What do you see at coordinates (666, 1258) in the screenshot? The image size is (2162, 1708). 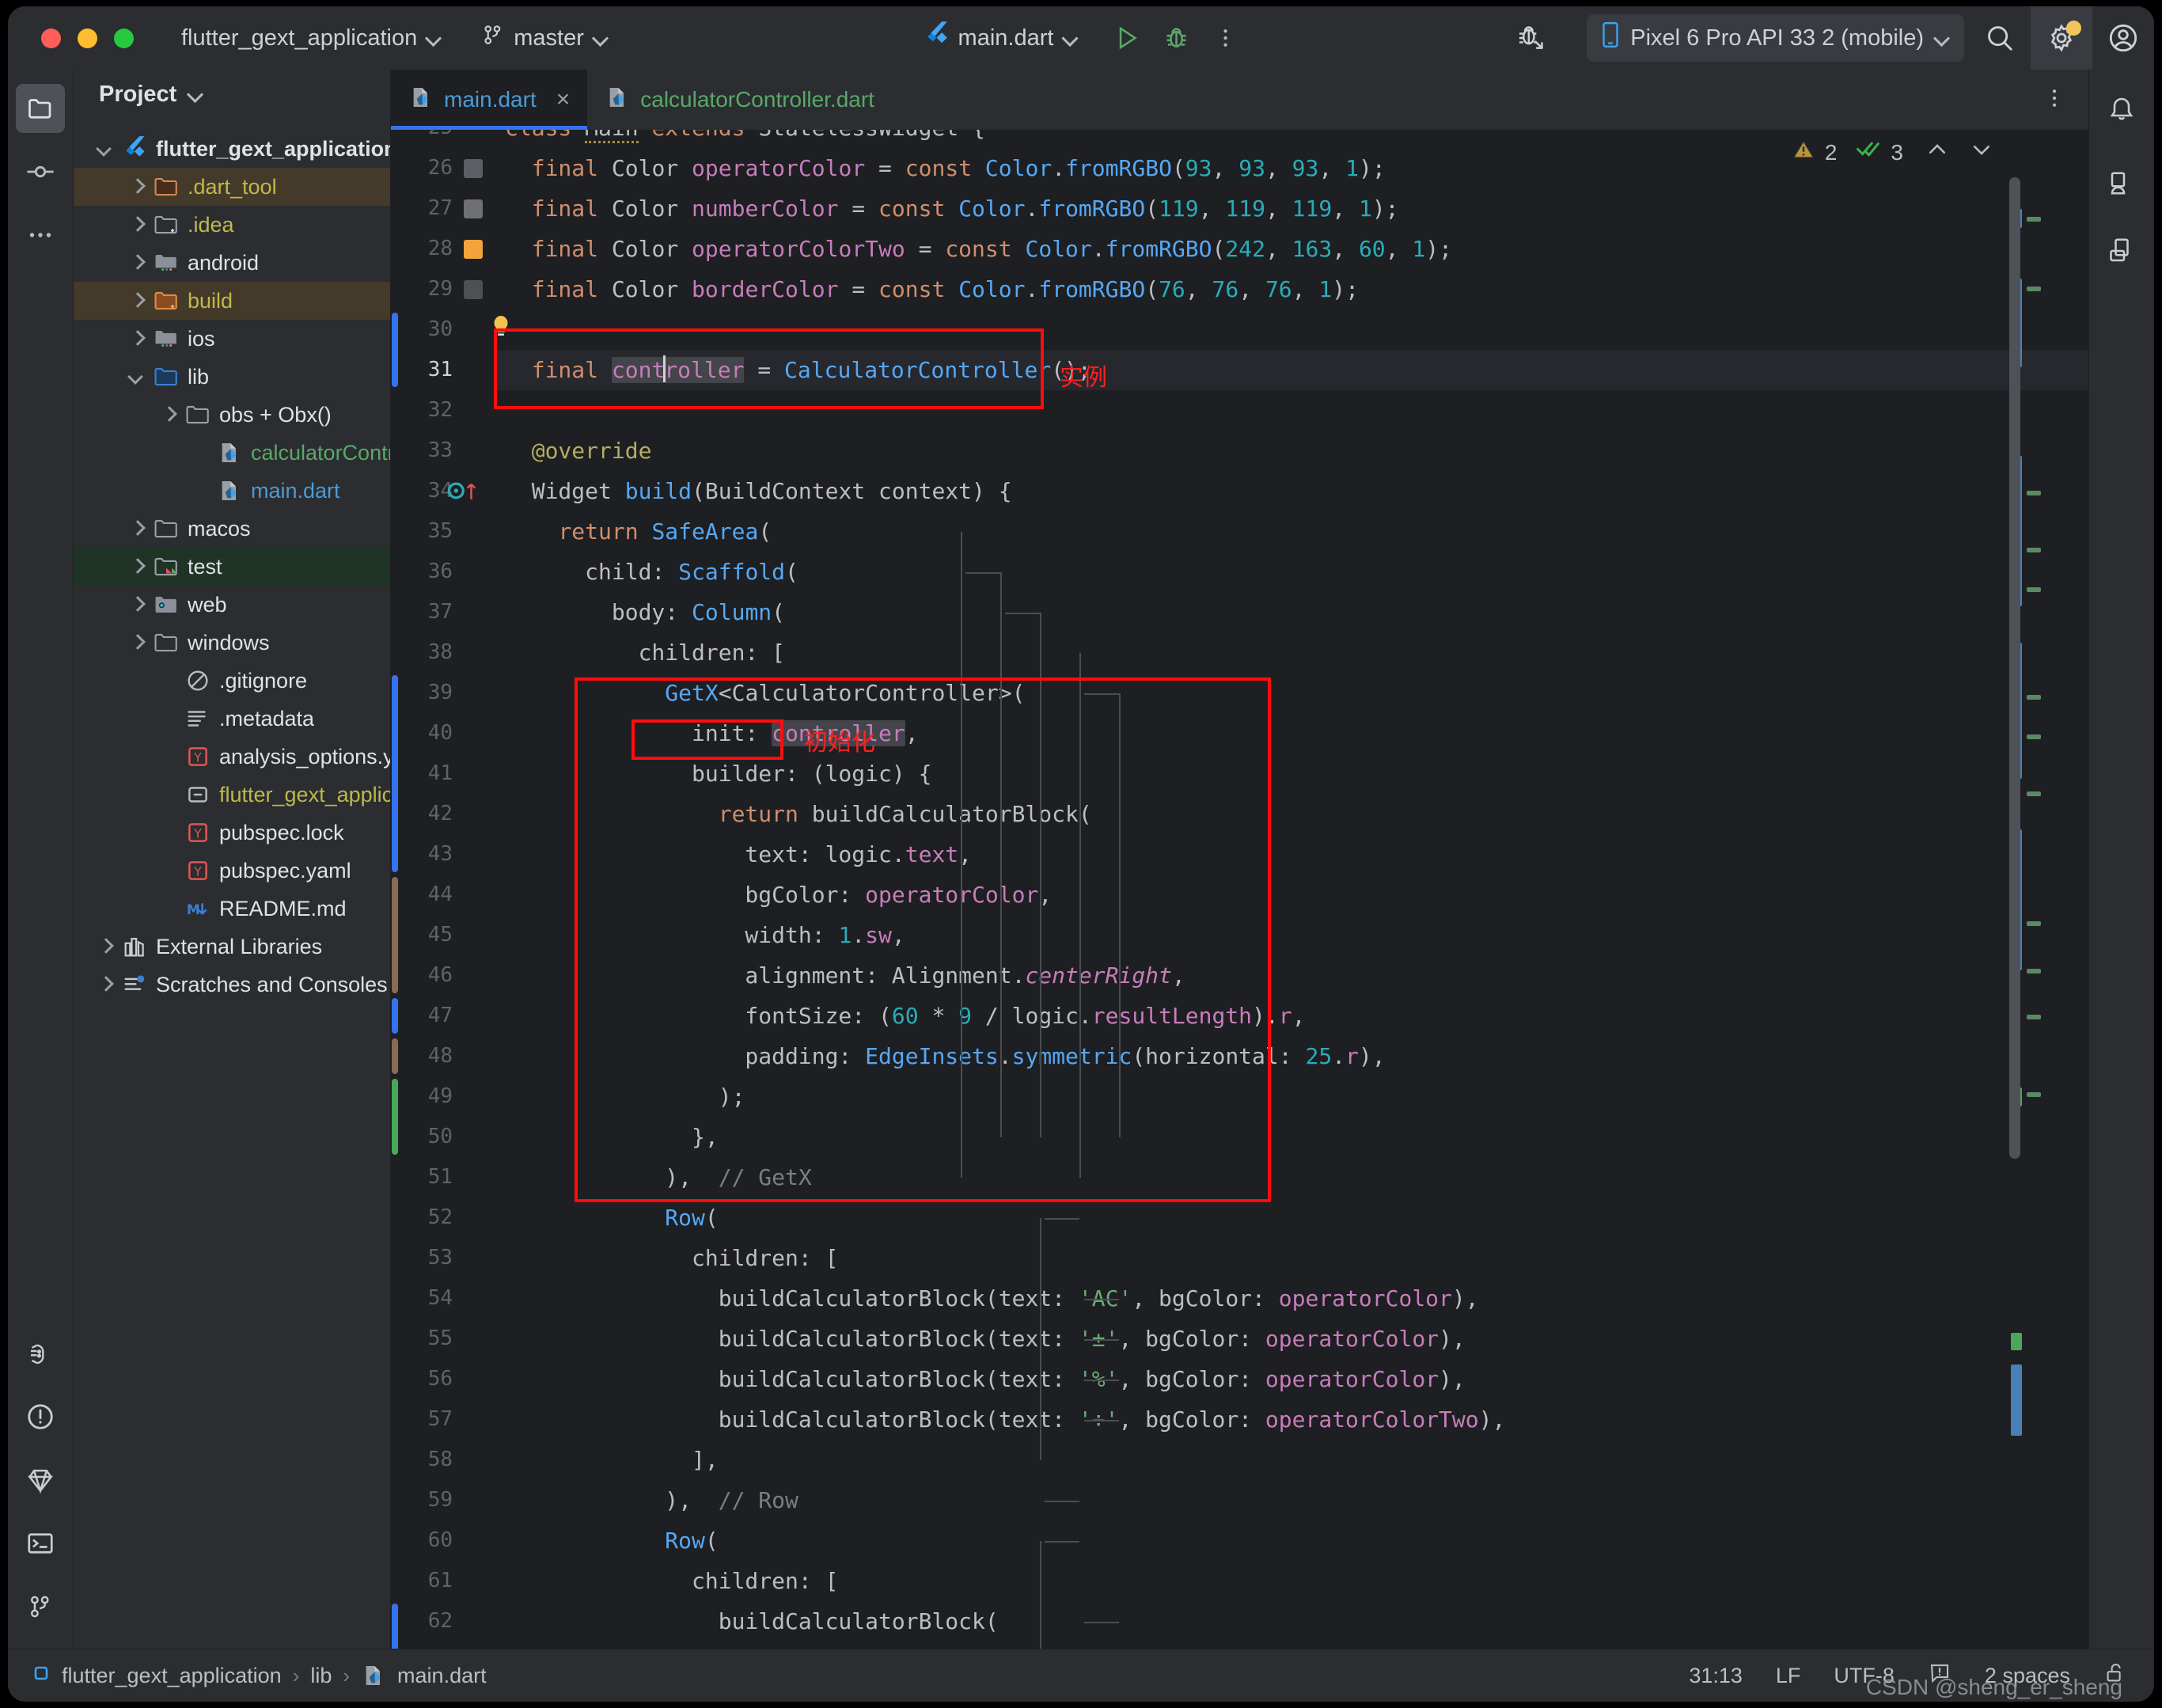 I see `code-line-53: children: [` at bounding box center [666, 1258].